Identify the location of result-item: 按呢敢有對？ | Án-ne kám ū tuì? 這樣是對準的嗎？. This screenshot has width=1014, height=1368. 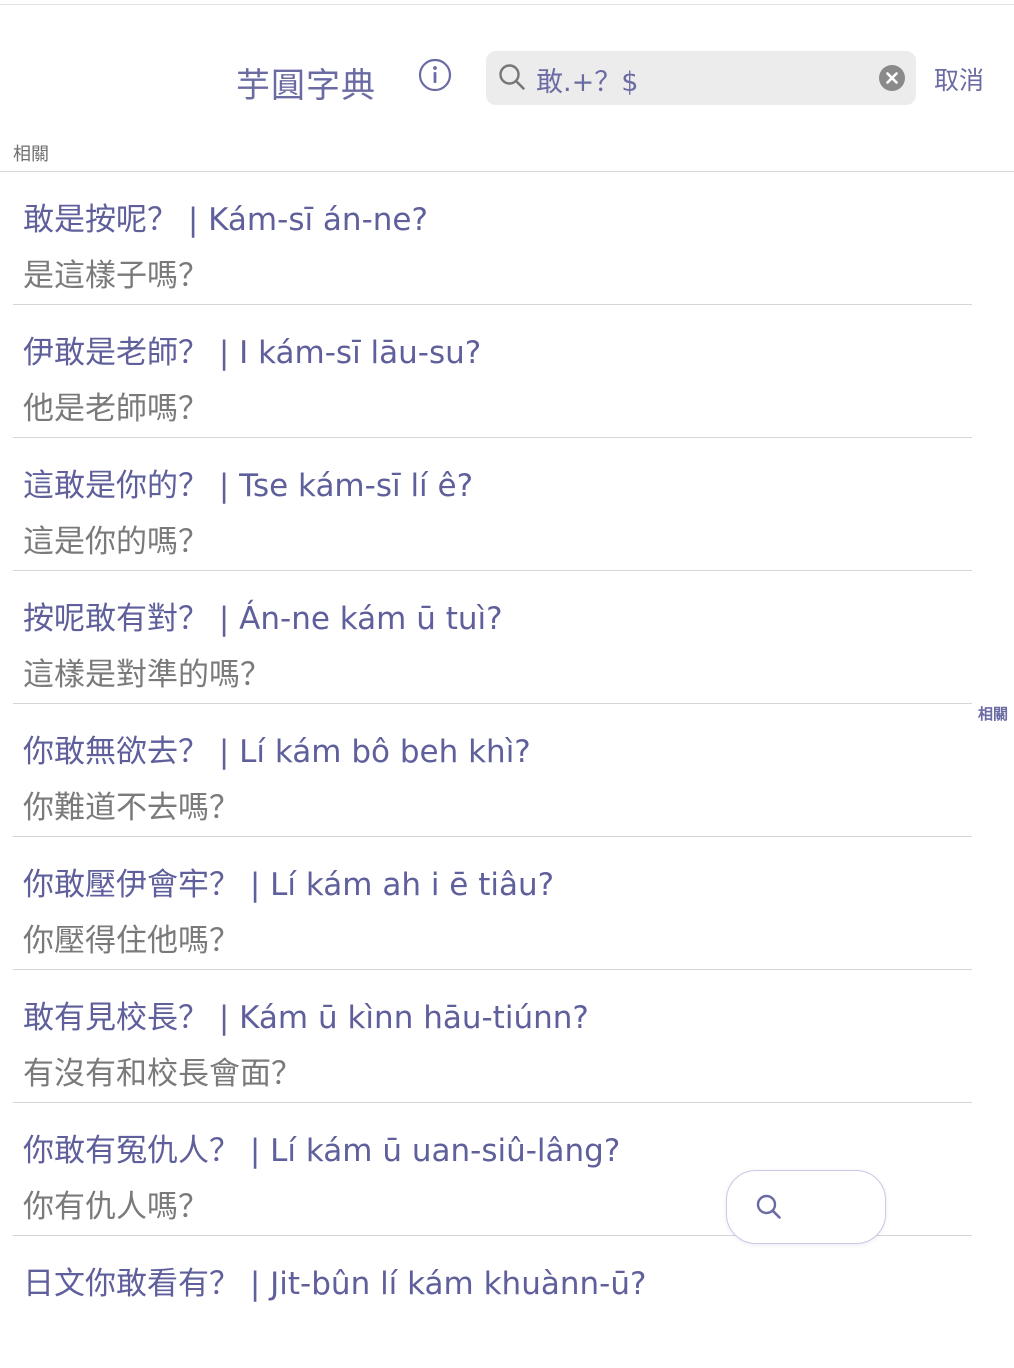
(492, 637).